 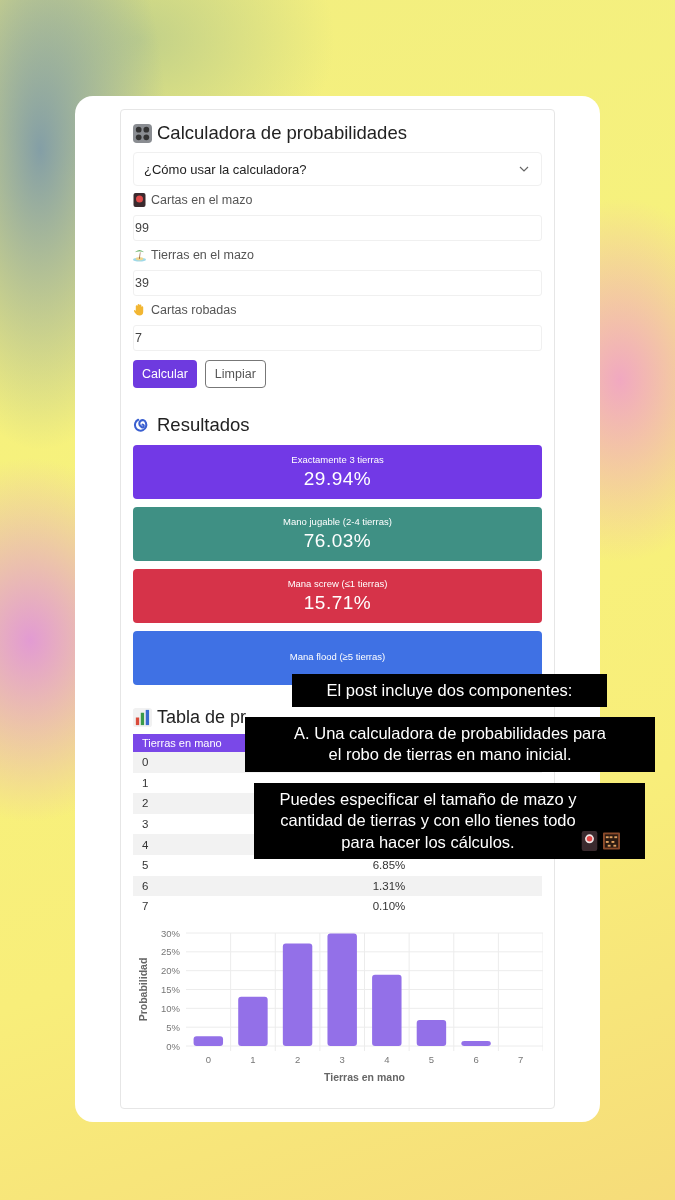 I want to click on help-accordion: ¿Cómo usar la calculadora?, so click(x=337, y=169).